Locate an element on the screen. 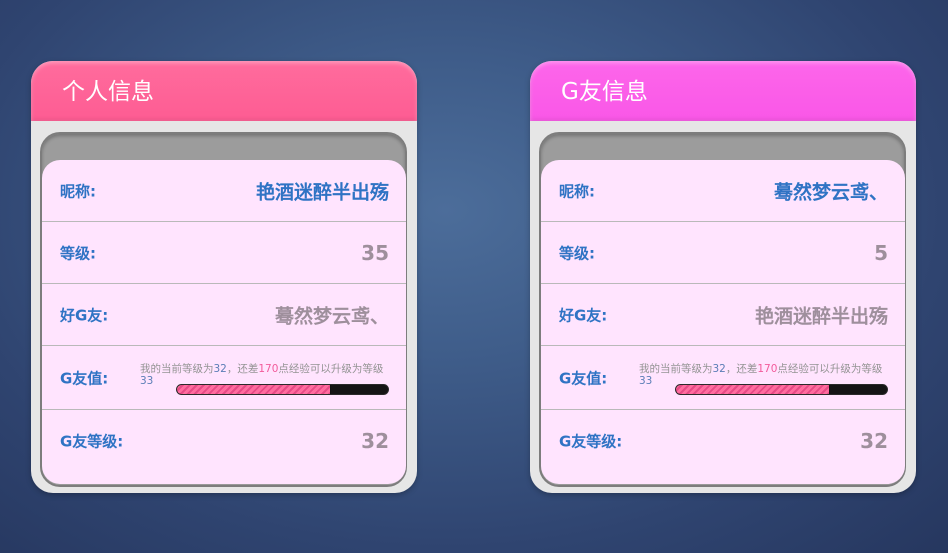 Image resolution: width=948 pixels, height=553 pixels. best-friend-value: 艳酒迷醉半出殇 is located at coordinates (821, 314).